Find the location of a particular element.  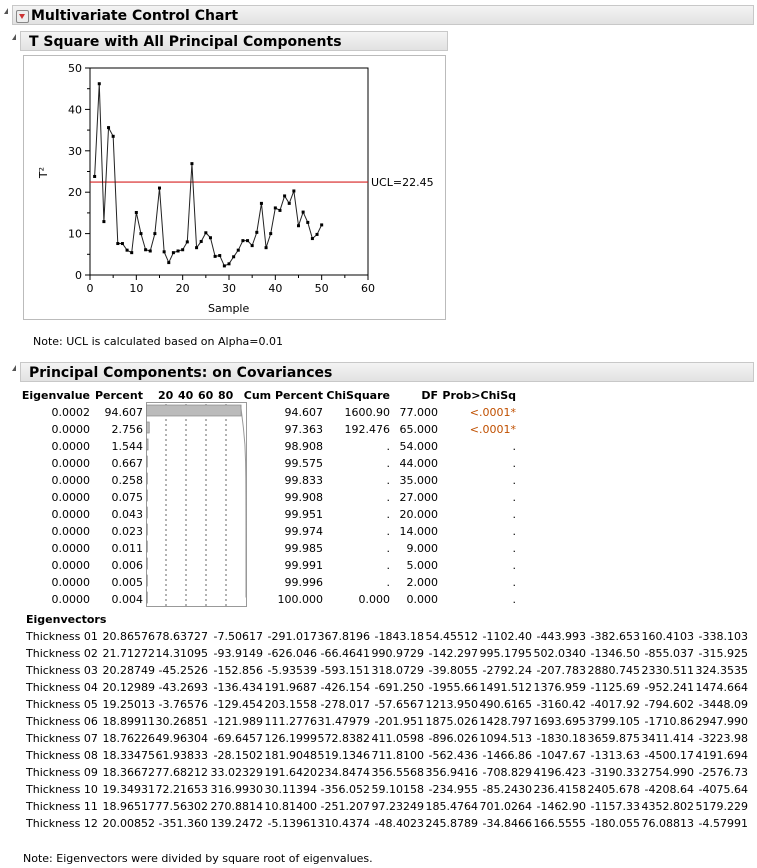

cell-pct: 0.043 is located at coordinates (127, 514).